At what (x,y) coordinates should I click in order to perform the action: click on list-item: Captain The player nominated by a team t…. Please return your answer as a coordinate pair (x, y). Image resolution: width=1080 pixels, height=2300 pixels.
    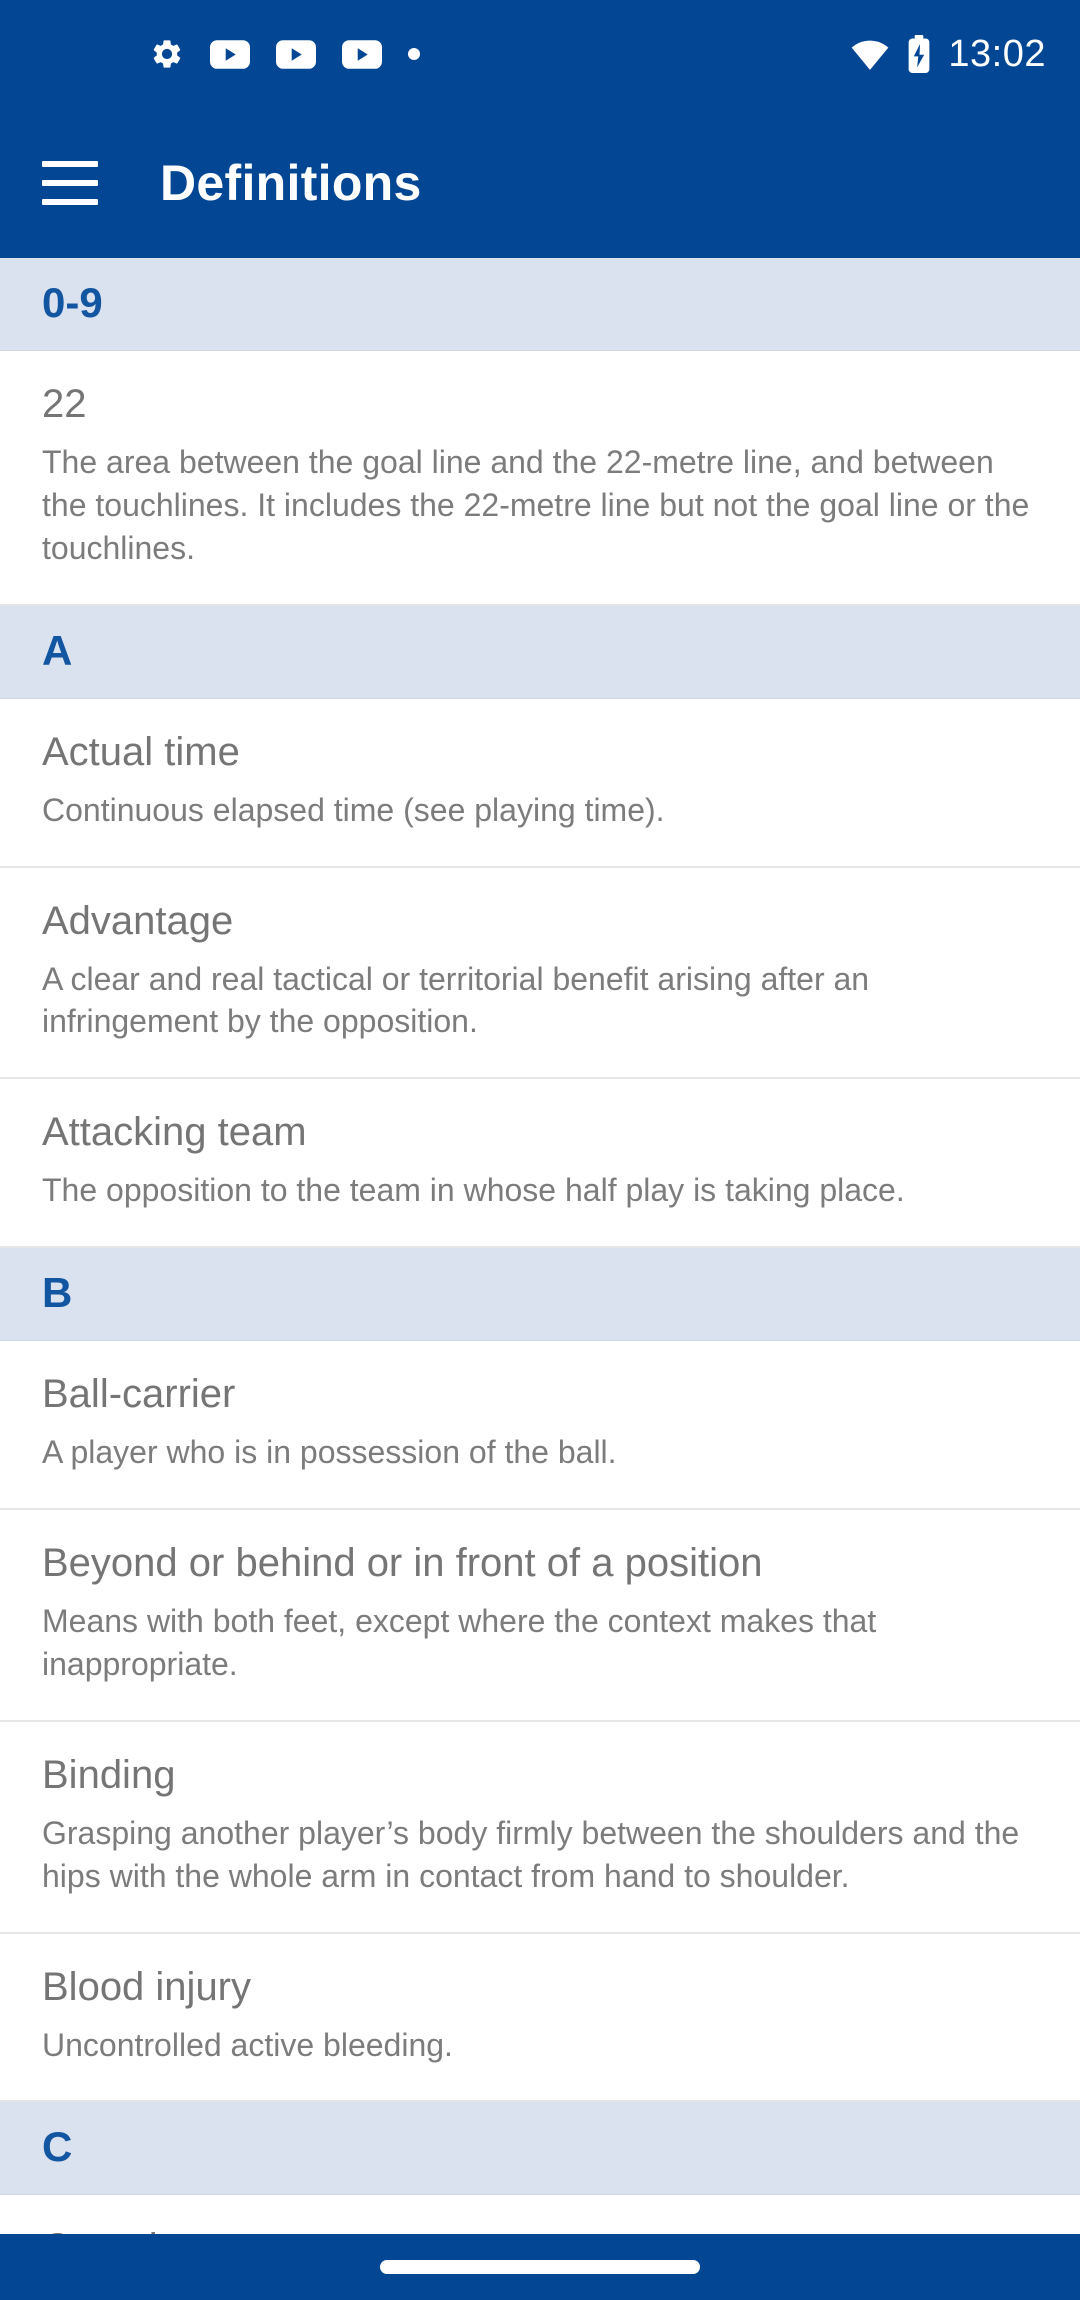
    Looking at the image, I should click on (540, 2214).